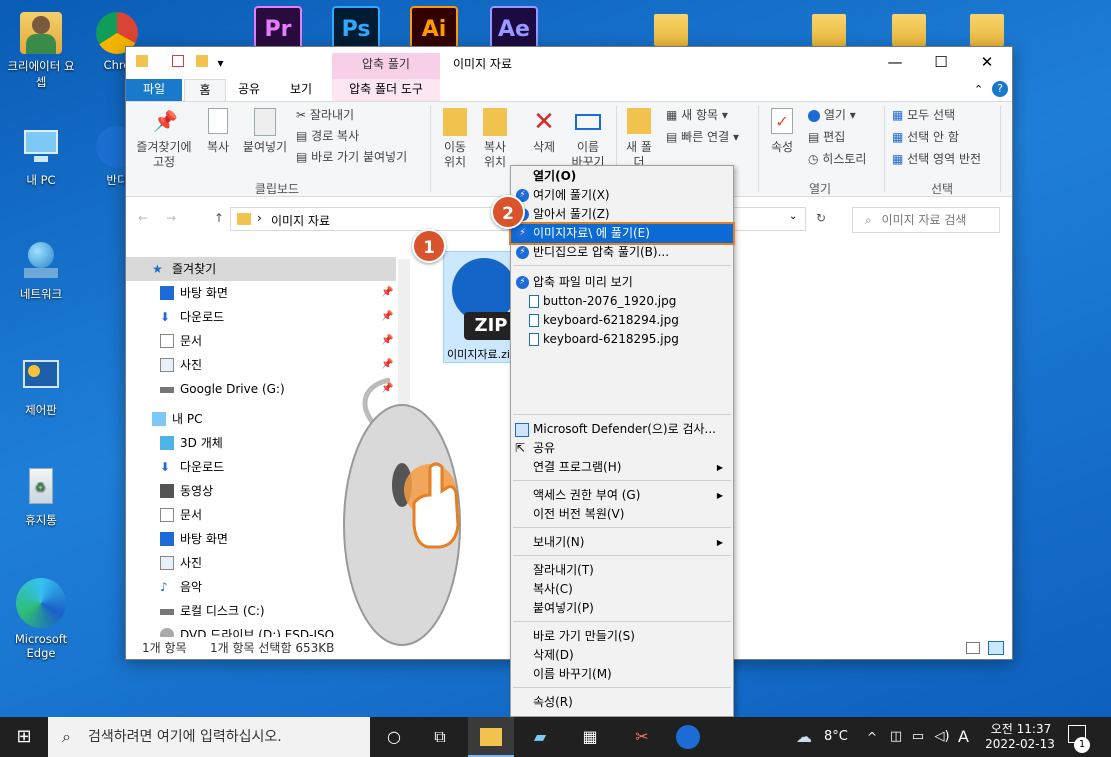  What do you see at coordinates (154, 90) in the screenshot?
I see `tab-file: 파일` at bounding box center [154, 90].